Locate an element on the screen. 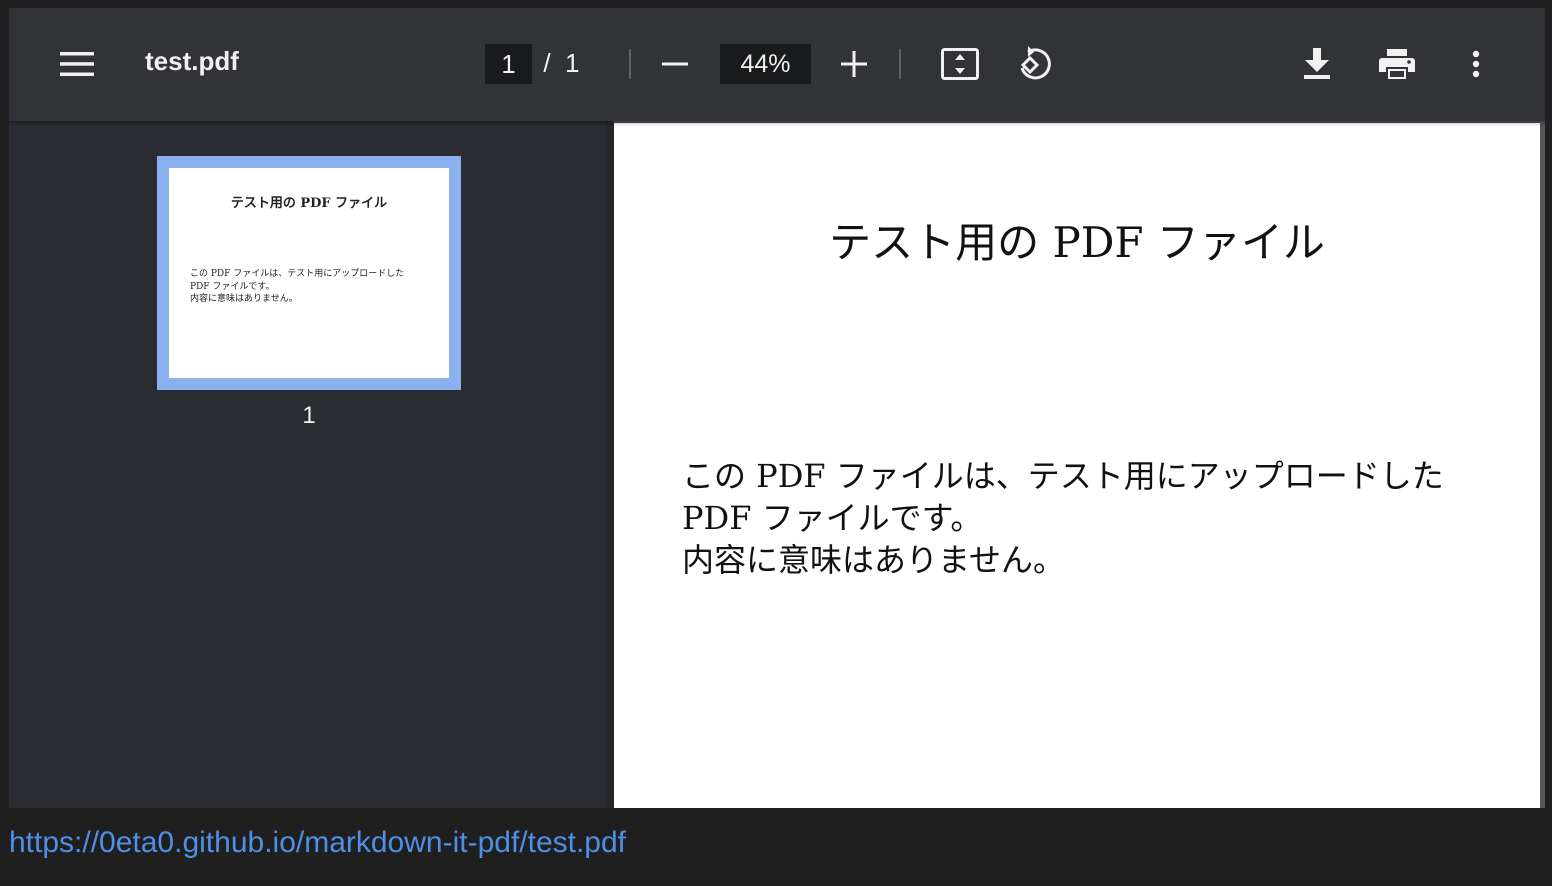 This screenshot has width=1552, height=886. print-button is located at coordinates (1397, 64).